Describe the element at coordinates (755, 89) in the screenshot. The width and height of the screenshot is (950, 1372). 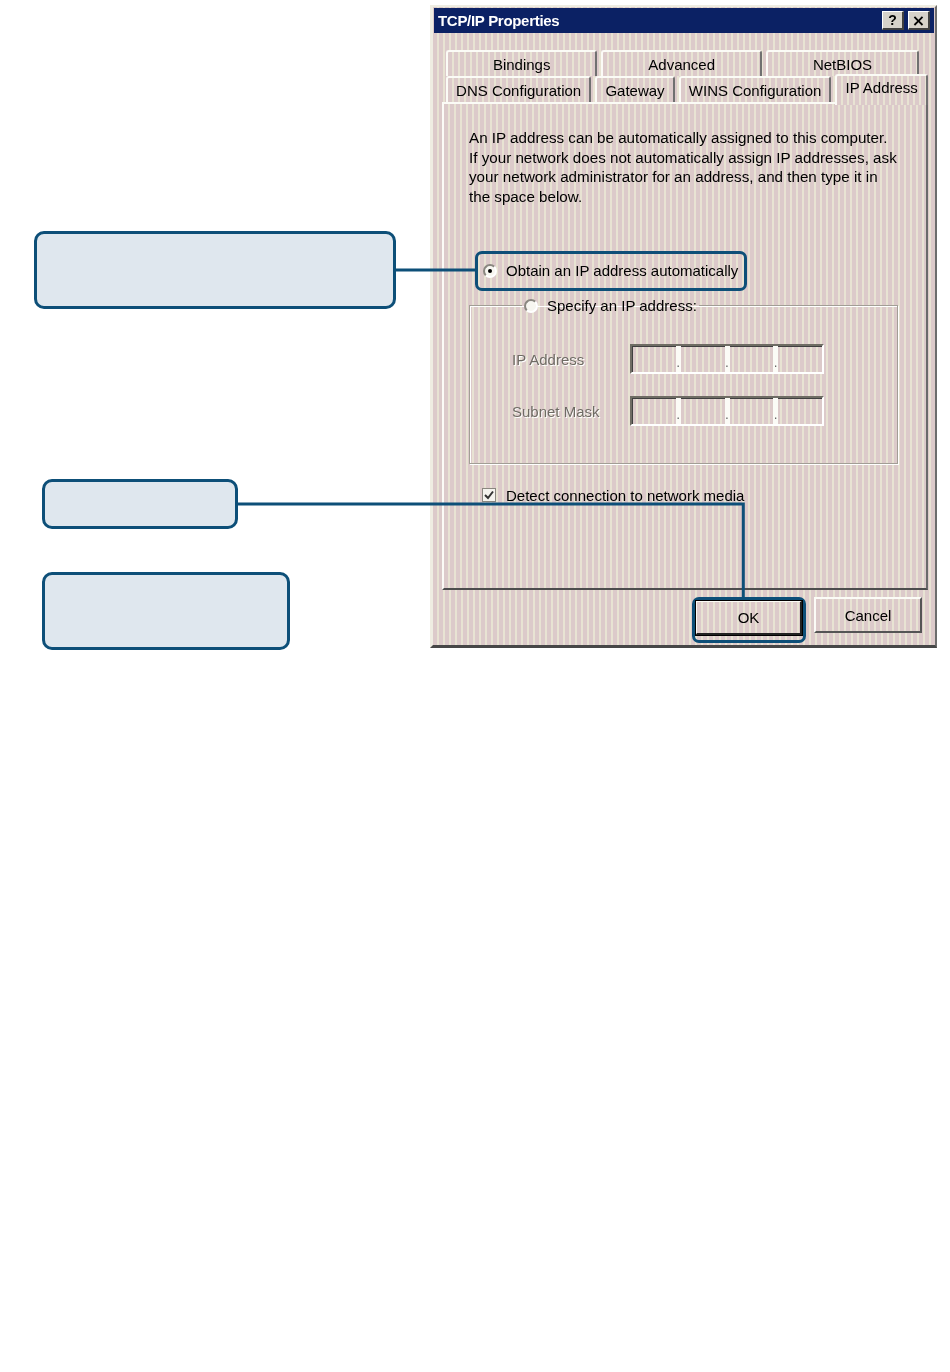
I see `tab: WINS Configuration` at that location.